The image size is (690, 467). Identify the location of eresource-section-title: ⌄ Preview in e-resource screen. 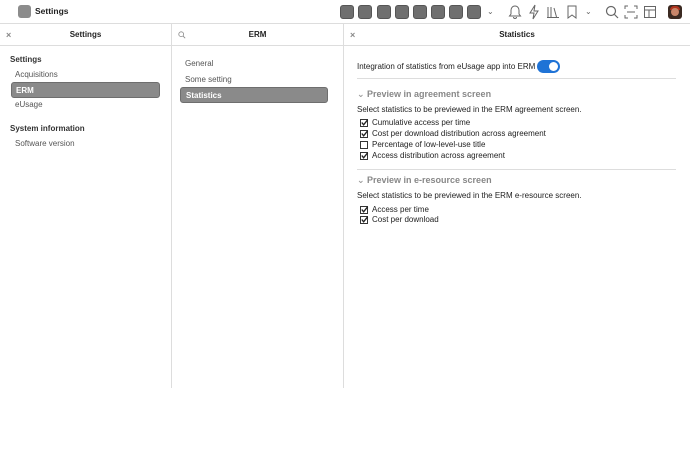
(424, 180).